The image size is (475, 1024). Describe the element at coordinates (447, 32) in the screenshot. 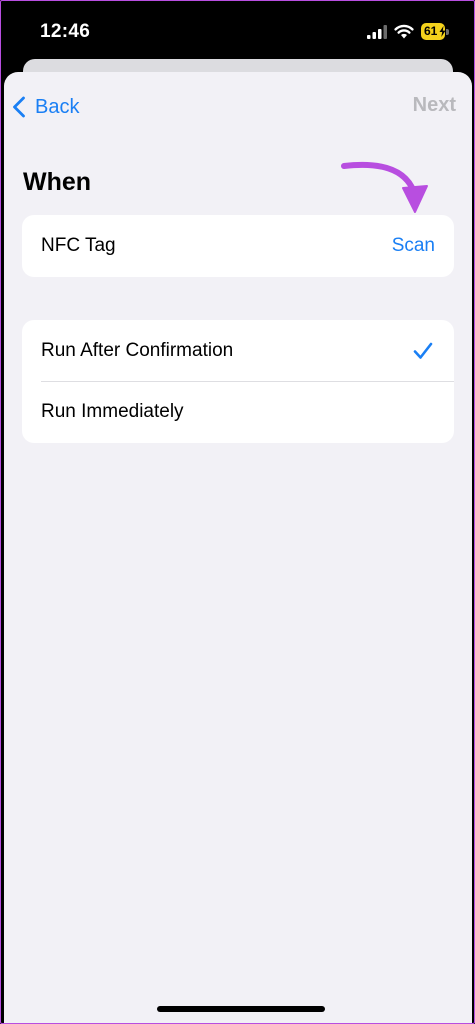

I see `battery-cap` at that location.